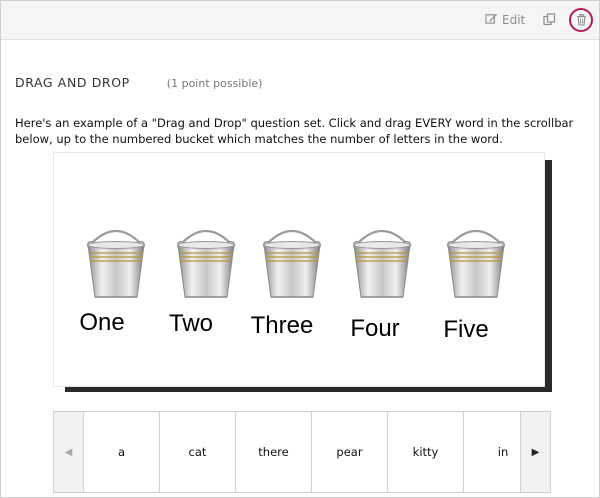 This screenshot has height=498, width=600. I want to click on drag-item-kitty: kitty, so click(426, 452).